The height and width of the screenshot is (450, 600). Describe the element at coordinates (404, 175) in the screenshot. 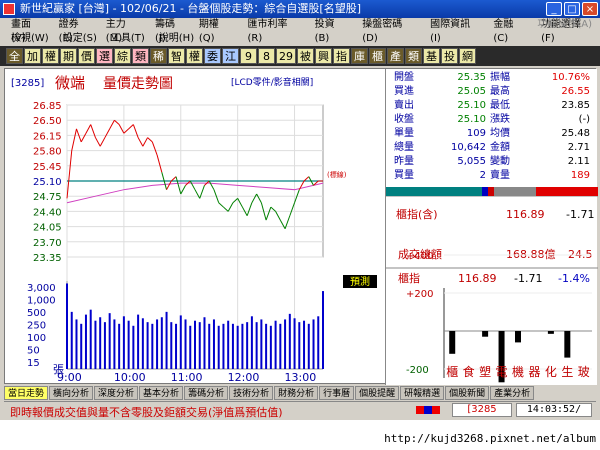

I see `quote-label: 買量` at that location.